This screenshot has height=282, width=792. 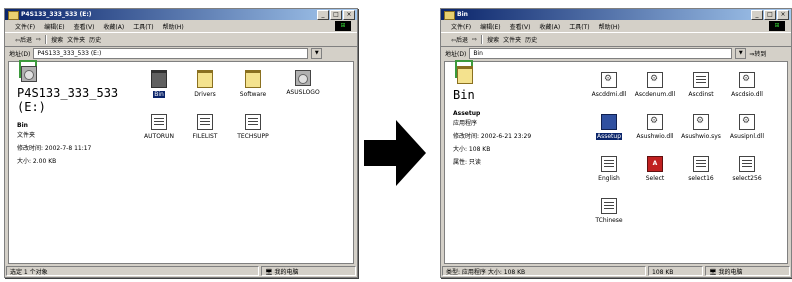 I want to click on file-item: TChinese, so click(x=609, y=211).